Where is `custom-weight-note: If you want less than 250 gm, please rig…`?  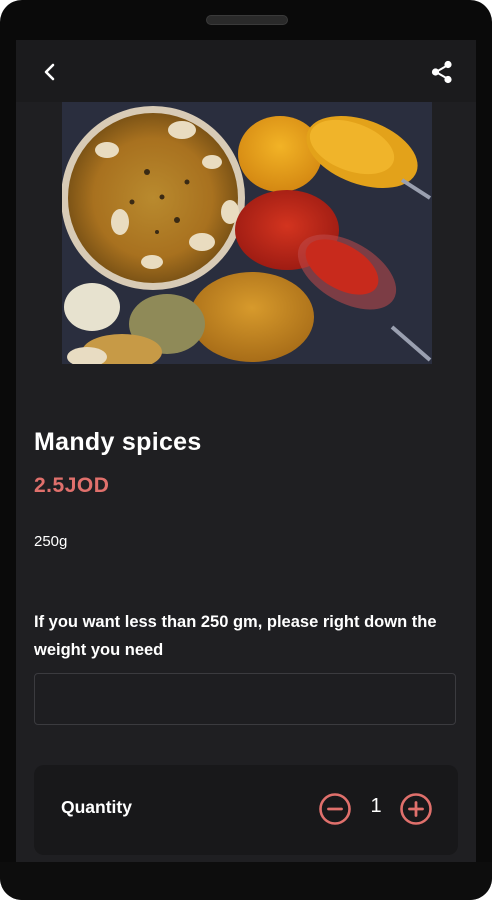 custom-weight-note: If you want less than 250 gm, please rig… is located at coordinates (235, 636).